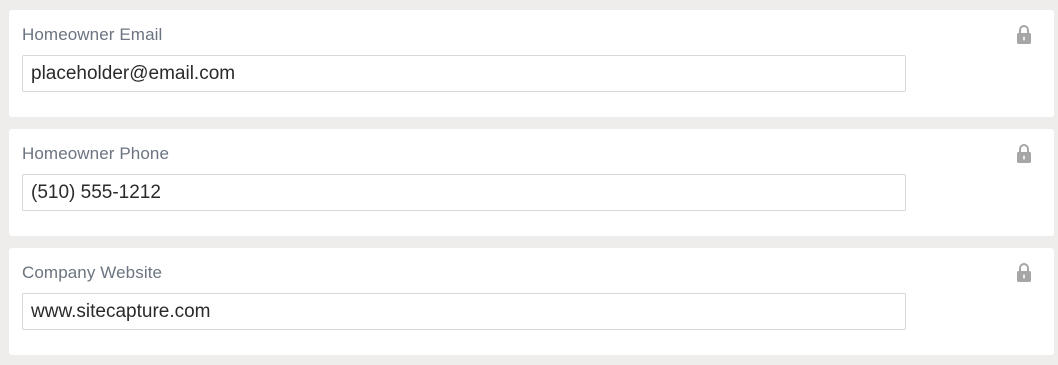 Image resolution: width=1058 pixels, height=365 pixels. Describe the element at coordinates (464, 311) in the screenshot. I see `company-website-field` at that location.